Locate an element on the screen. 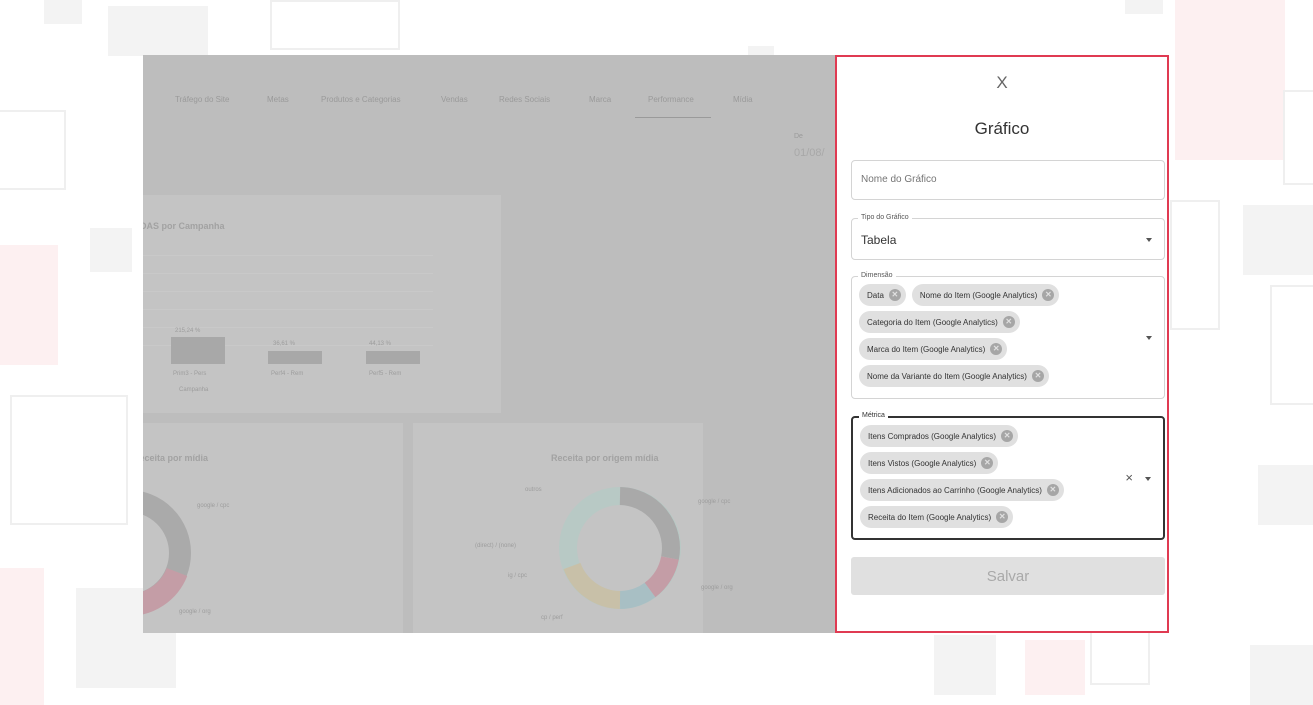  chip-label: Categoria do Item (Google Analytics) is located at coordinates (932, 322).